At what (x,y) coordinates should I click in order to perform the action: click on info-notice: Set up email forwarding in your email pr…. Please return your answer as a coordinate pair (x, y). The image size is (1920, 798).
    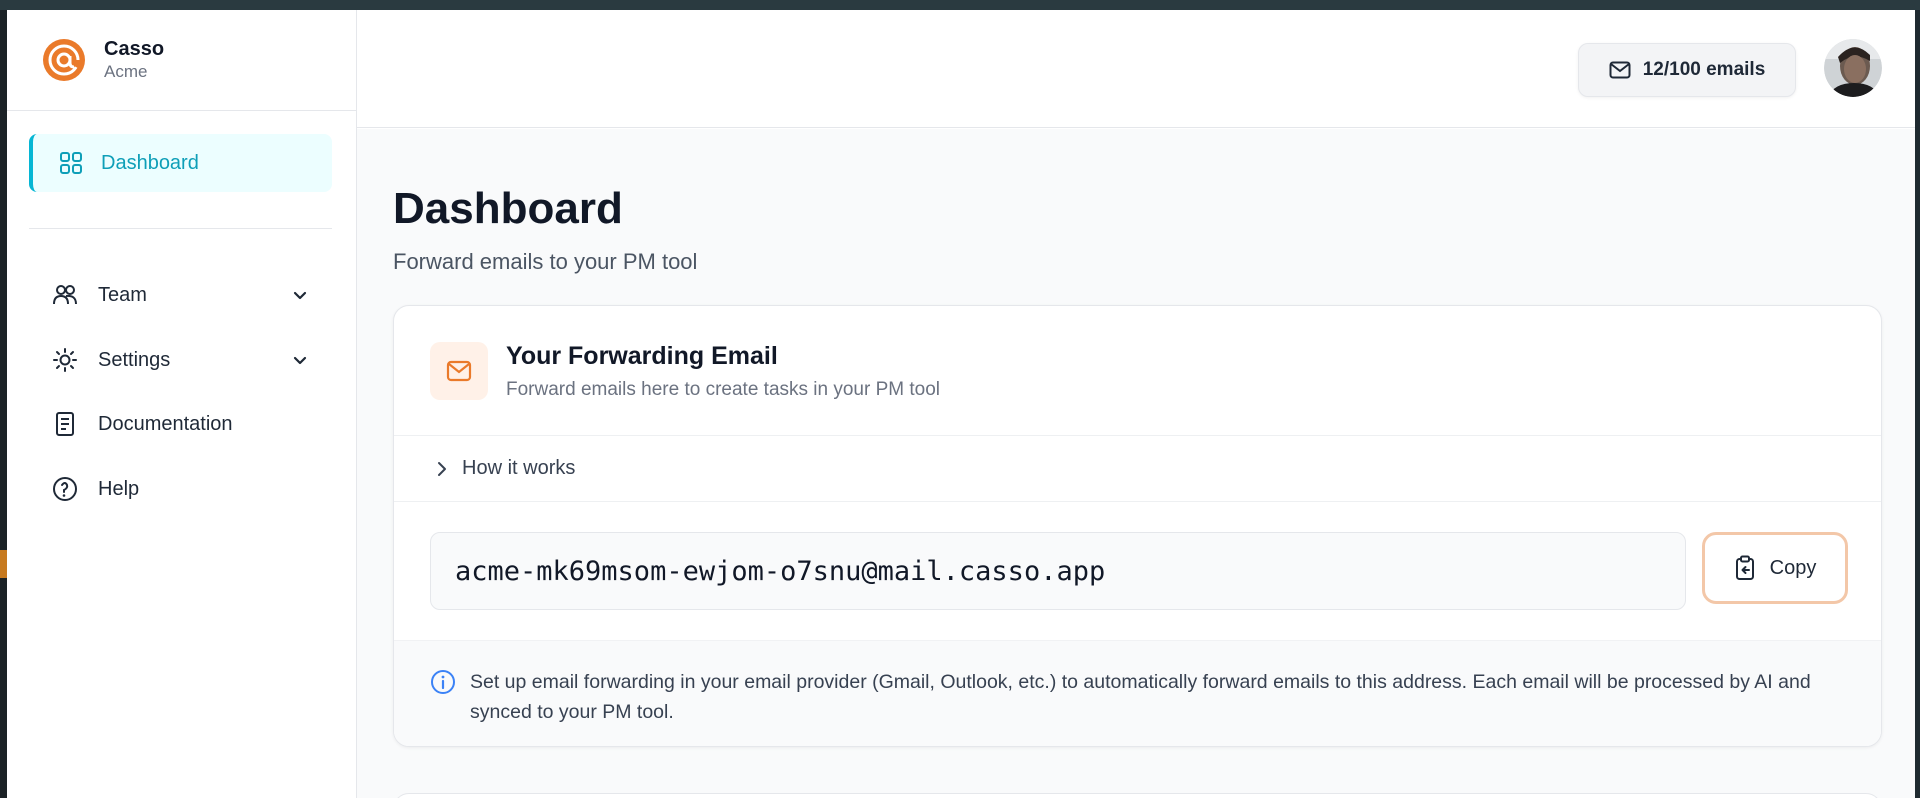
    Looking at the image, I should click on (1137, 693).